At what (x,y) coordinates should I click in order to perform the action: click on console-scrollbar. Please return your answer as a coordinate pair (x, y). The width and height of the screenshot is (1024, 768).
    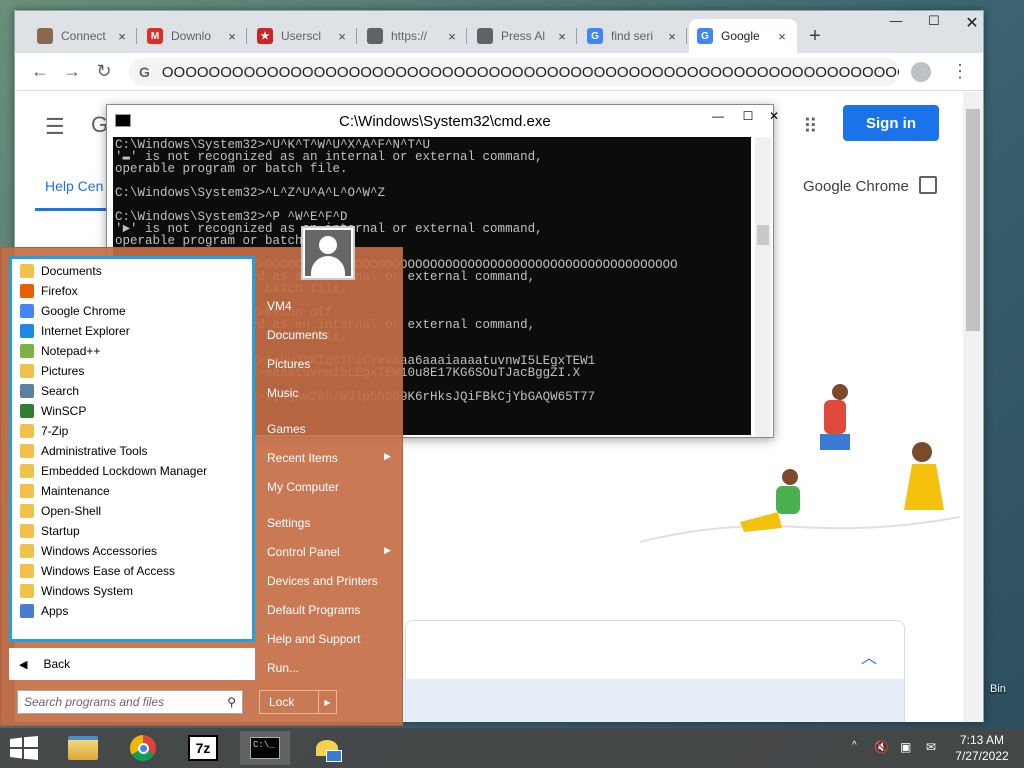
    Looking at the image, I should click on (763, 287).